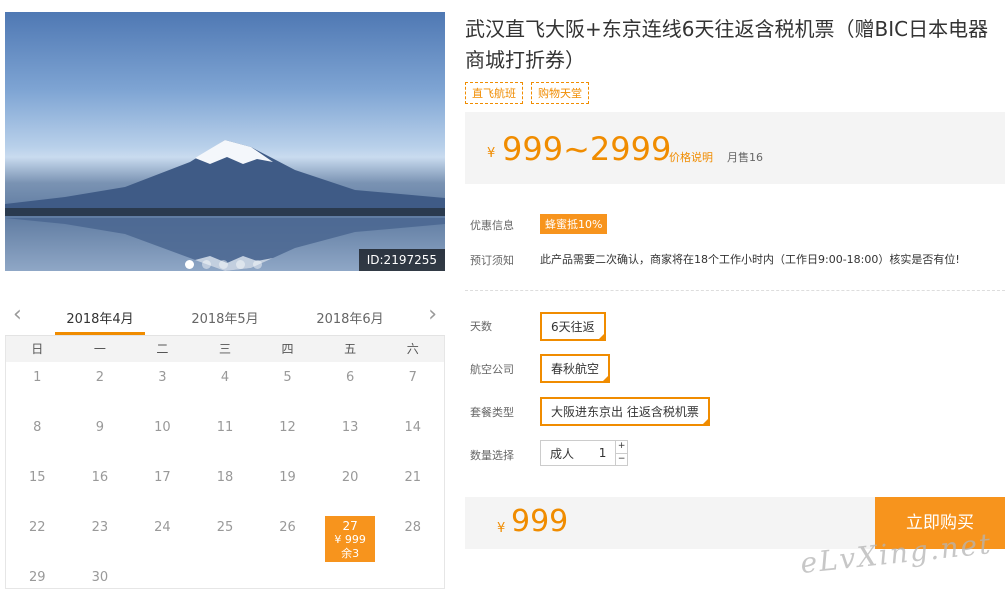 This screenshot has width=1007, height=589. Describe the element at coordinates (412, 427) in the screenshot. I see `calendar-day: 14` at that location.